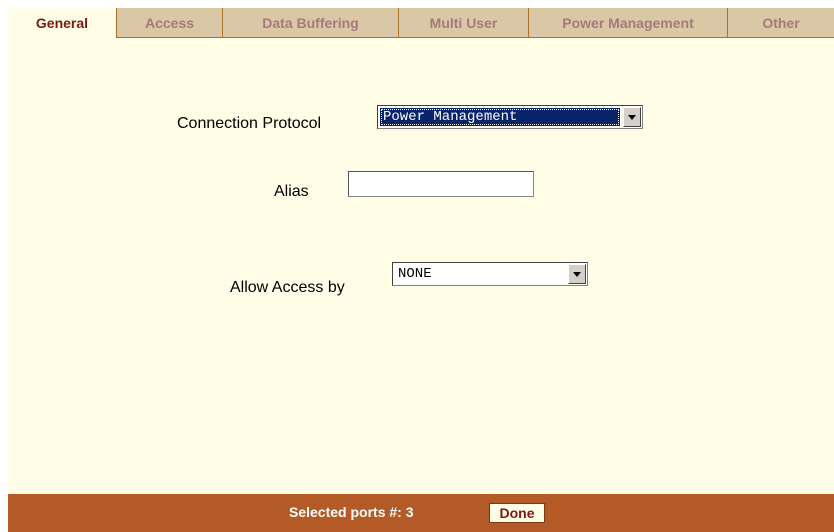 This screenshot has width=834, height=532. I want to click on tab-other: Other, so click(780, 23).